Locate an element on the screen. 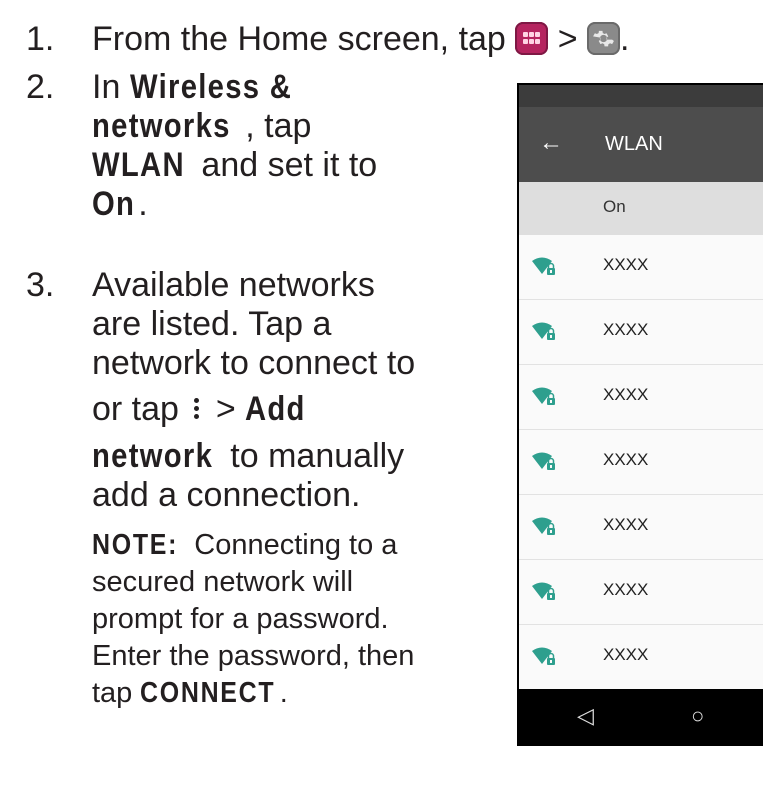 This screenshot has width=763, height=804. step-number: 2. is located at coordinates (40, 87).